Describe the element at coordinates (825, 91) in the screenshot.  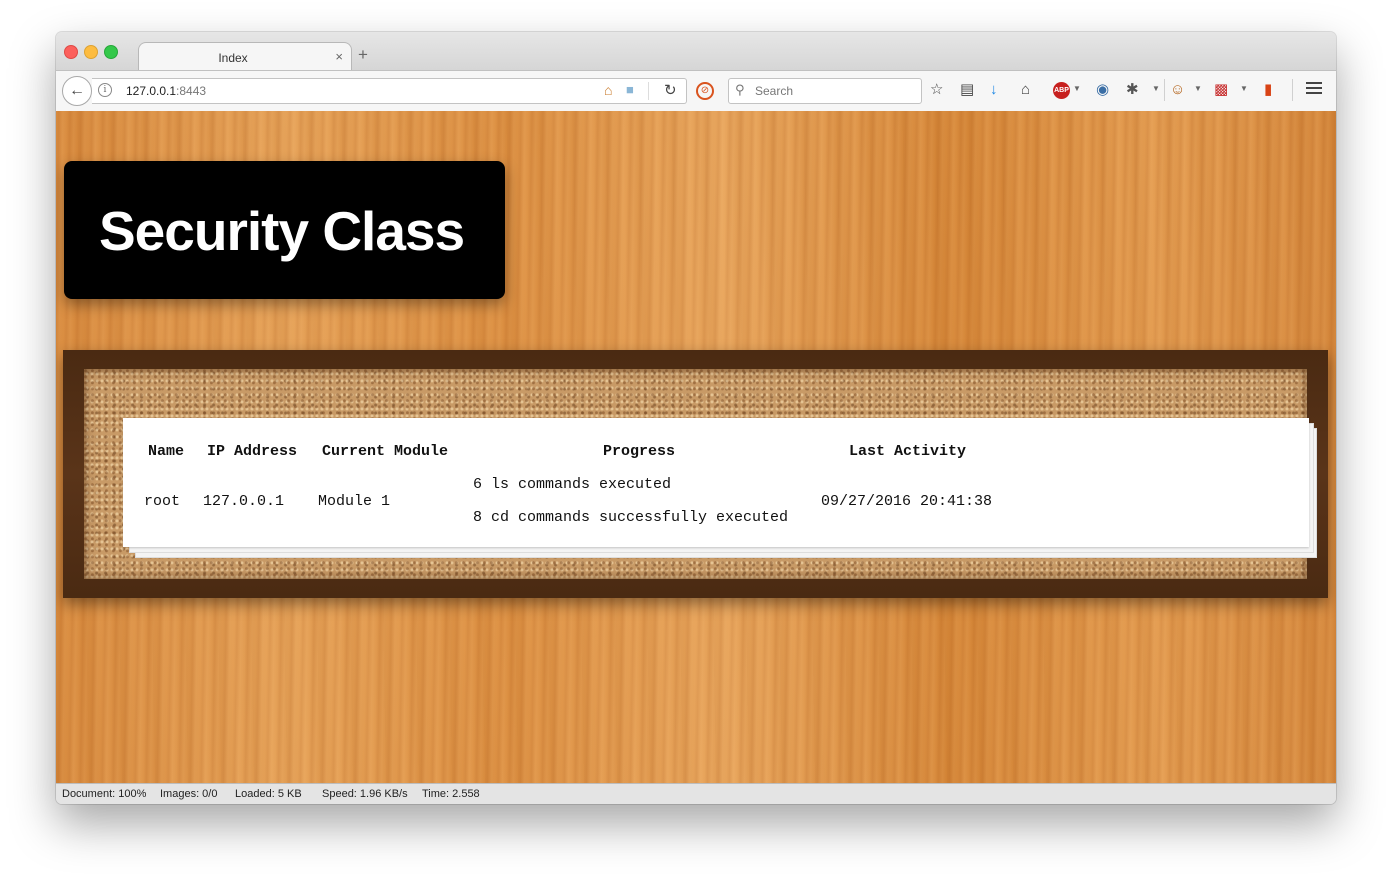
I see `search-input: ⚲ Search` at that location.